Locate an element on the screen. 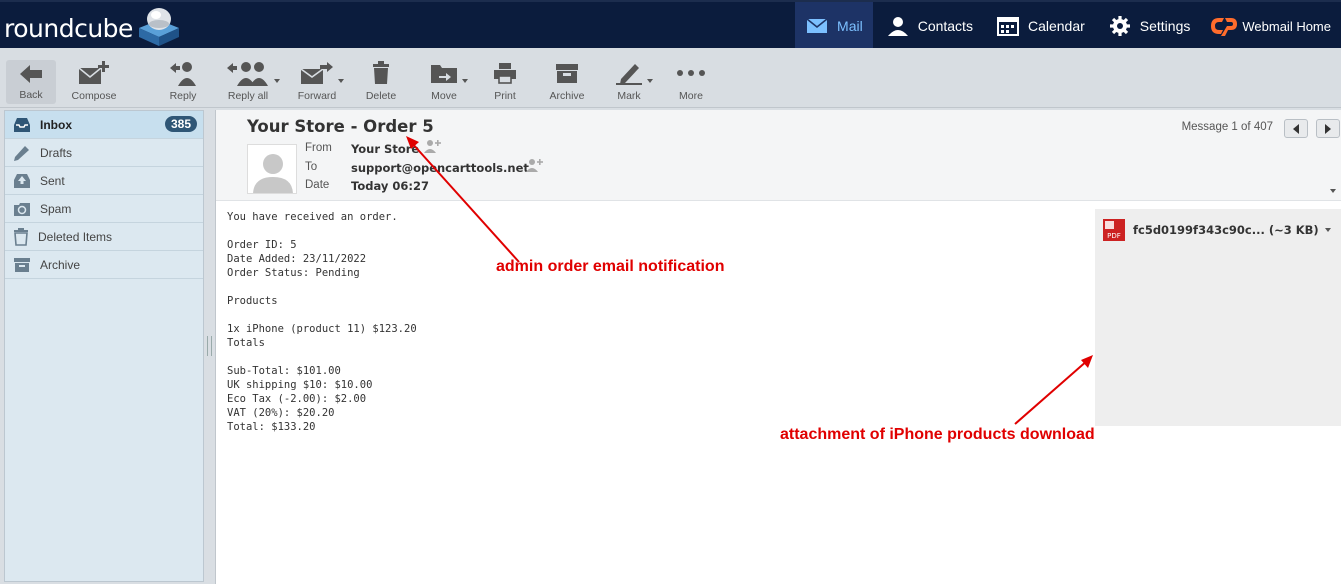 The width and height of the screenshot is (1341, 584). nav-calendar-label: Calendar is located at coordinates (1056, 26).